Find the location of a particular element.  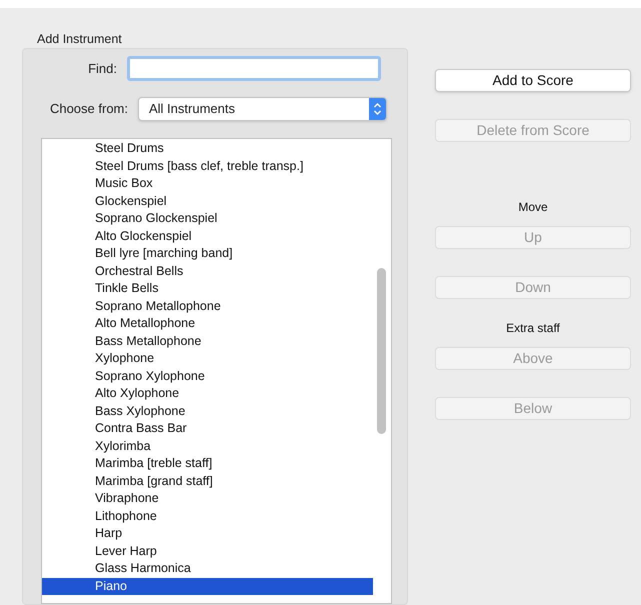

instrument-item: Soprano Metallophone is located at coordinates (207, 306).